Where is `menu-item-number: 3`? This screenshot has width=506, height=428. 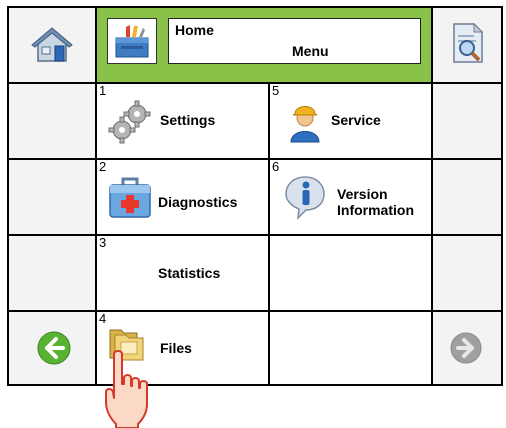 menu-item-number: 3 is located at coordinates (103, 243).